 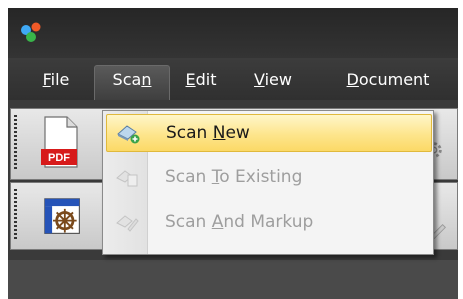 What do you see at coordinates (127, 223) in the screenshot?
I see `scan-markup-icon` at bounding box center [127, 223].